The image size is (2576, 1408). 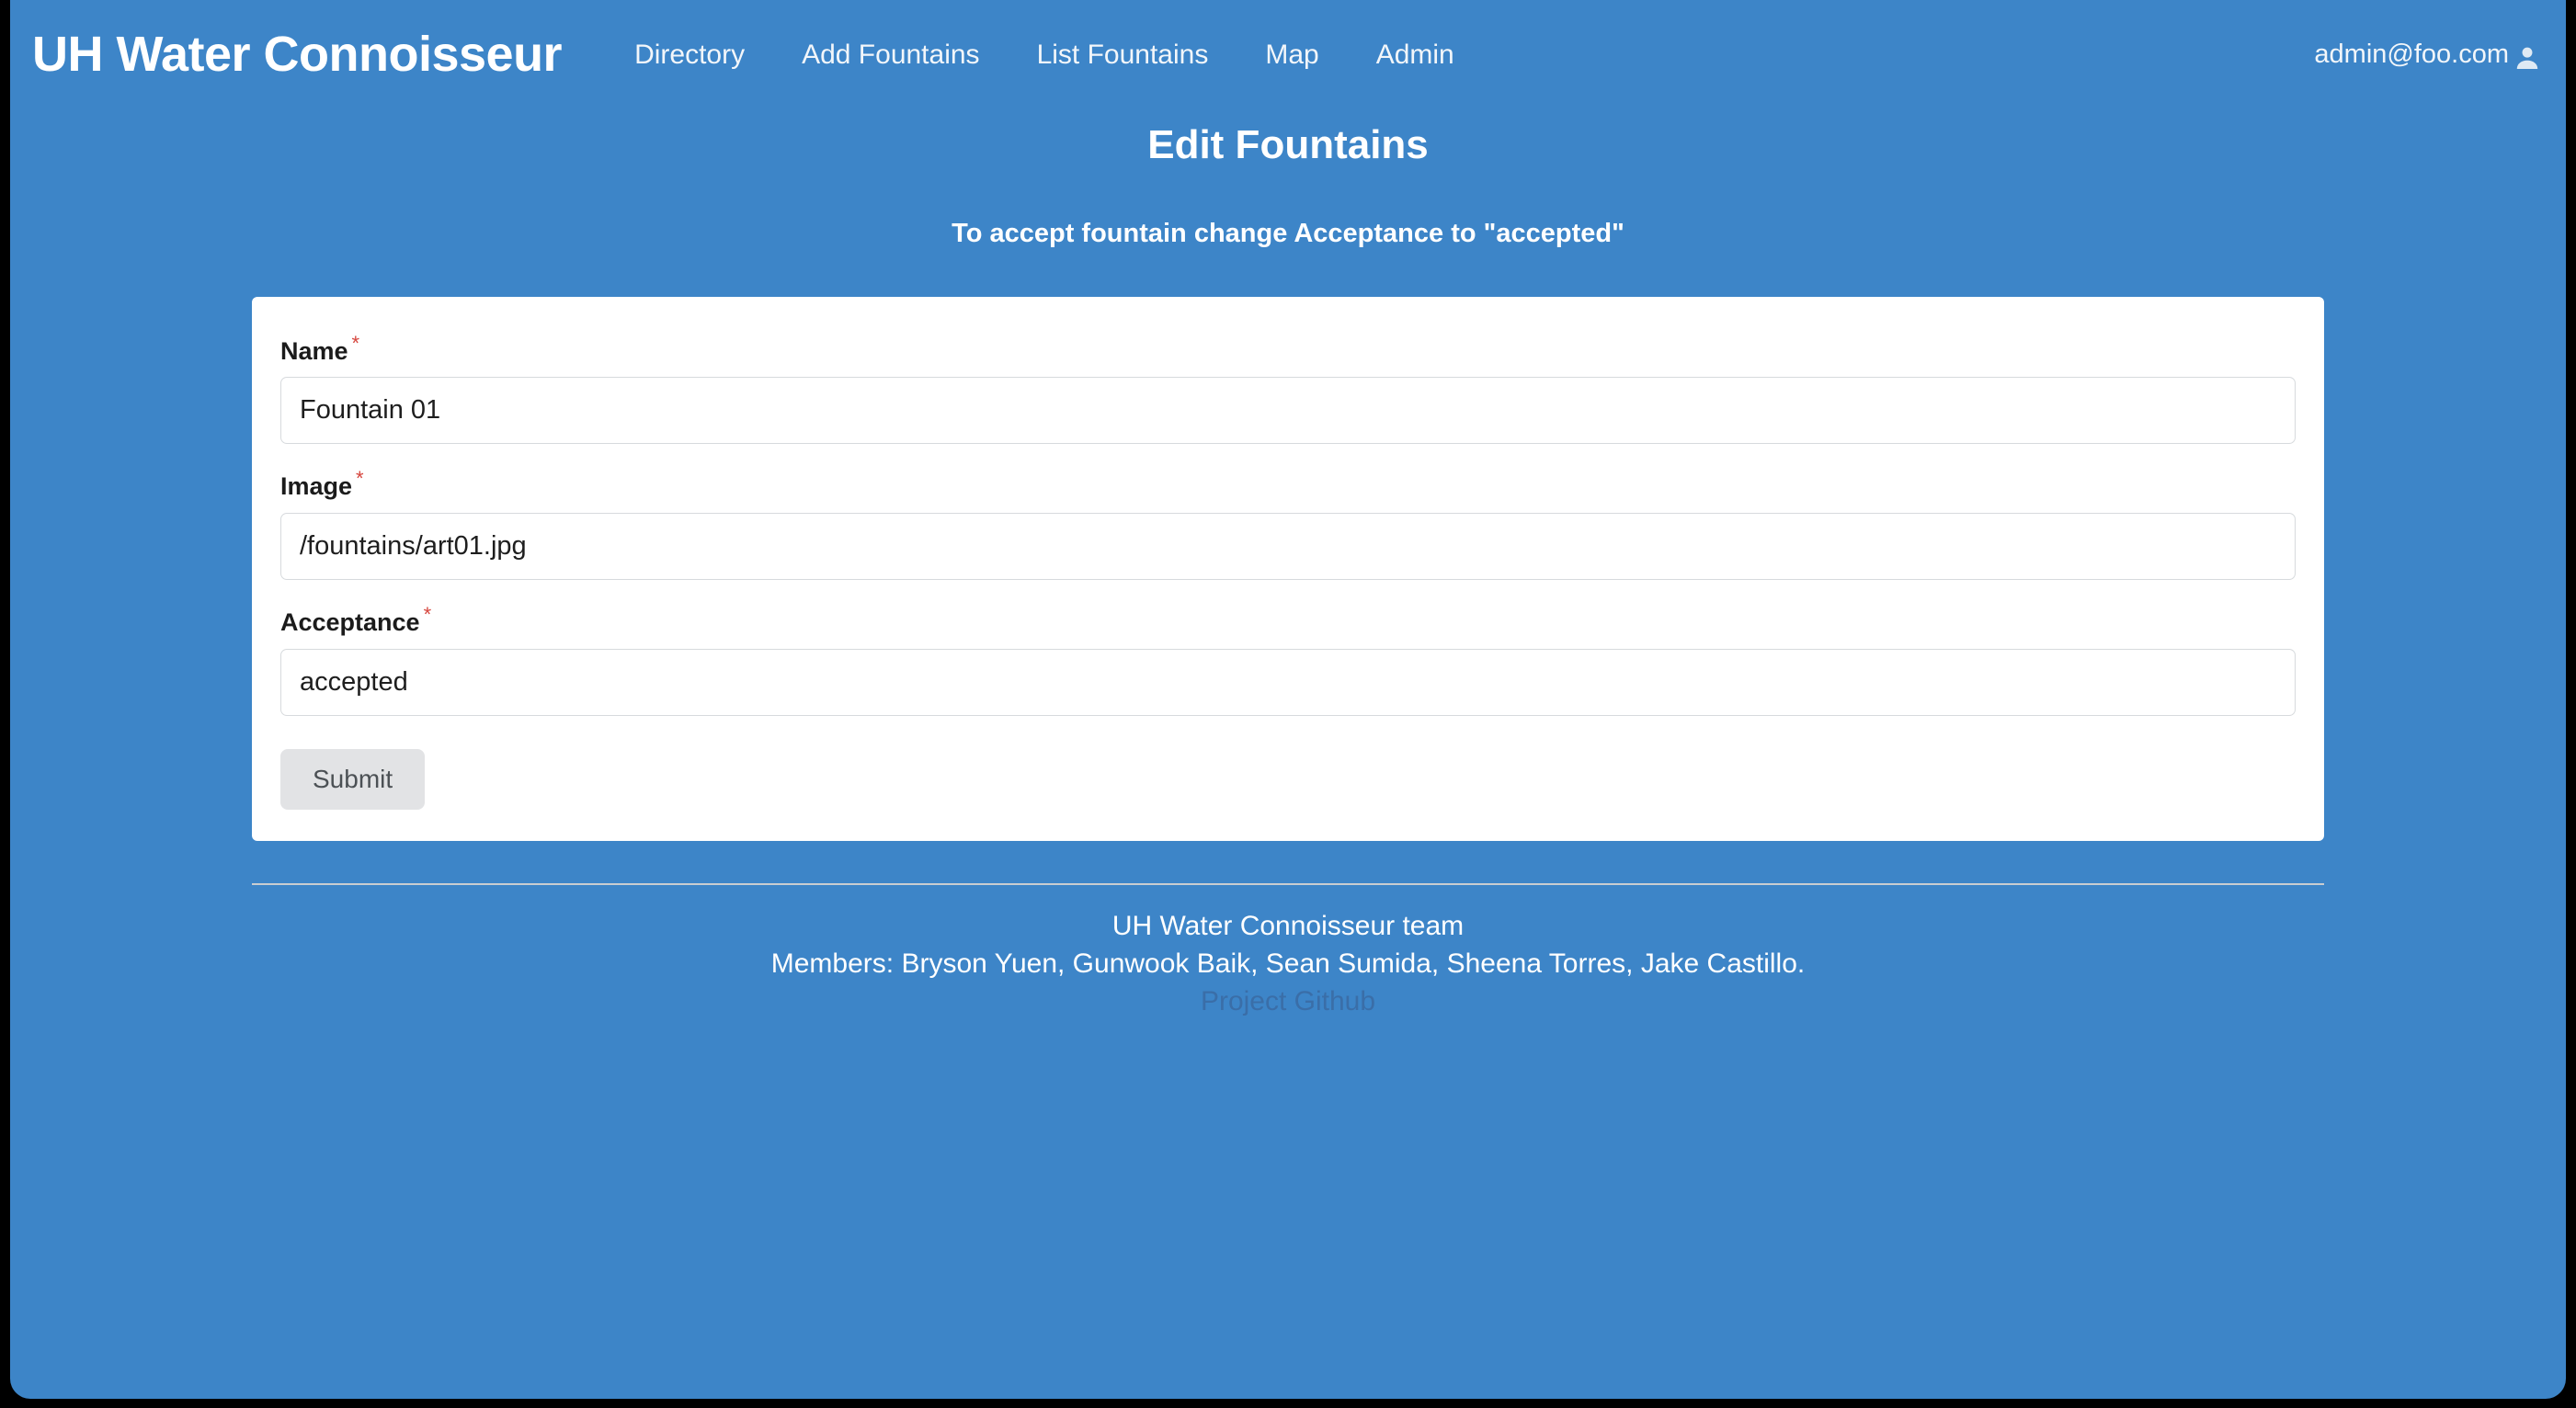 I want to click on nav-link-map: Map, so click(x=1292, y=55).